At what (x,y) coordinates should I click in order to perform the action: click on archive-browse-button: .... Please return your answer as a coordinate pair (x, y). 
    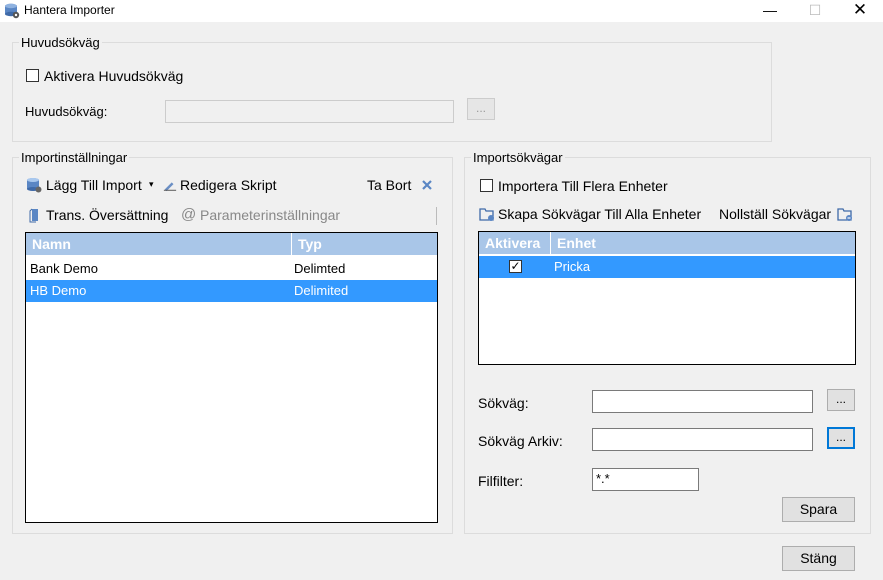
    Looking at the image, I should click on (841, 438).